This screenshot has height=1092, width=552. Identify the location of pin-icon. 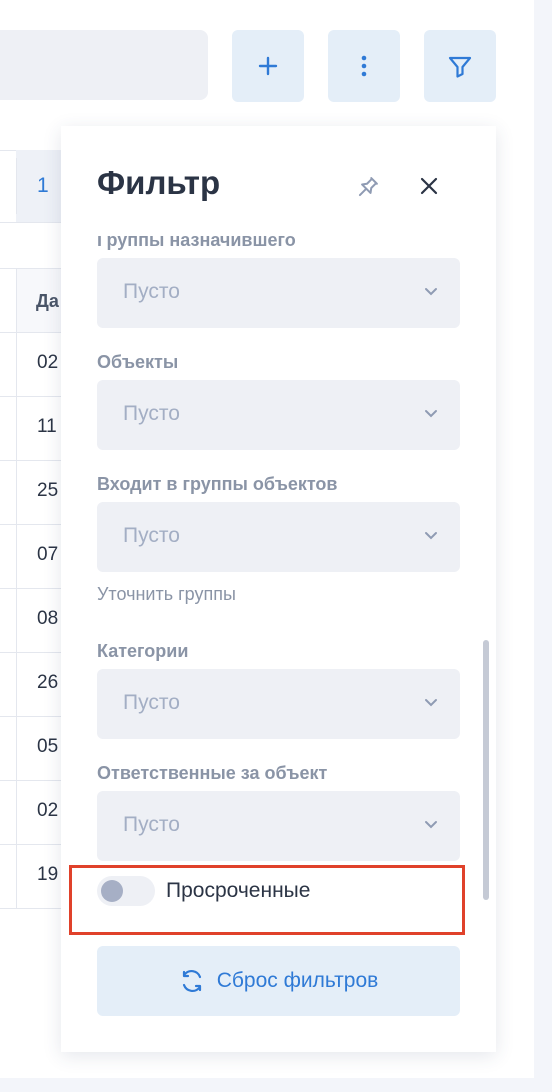
(368, 187).